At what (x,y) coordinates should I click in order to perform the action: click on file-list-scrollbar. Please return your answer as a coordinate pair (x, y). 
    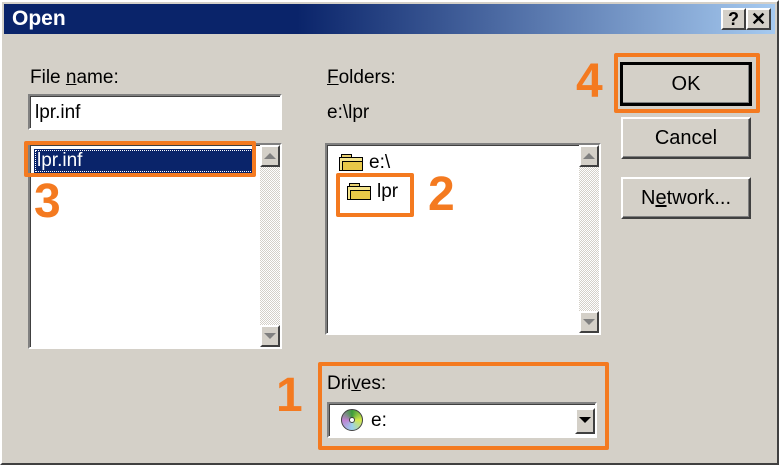
    Looking at the image, I should click on (270, 246).